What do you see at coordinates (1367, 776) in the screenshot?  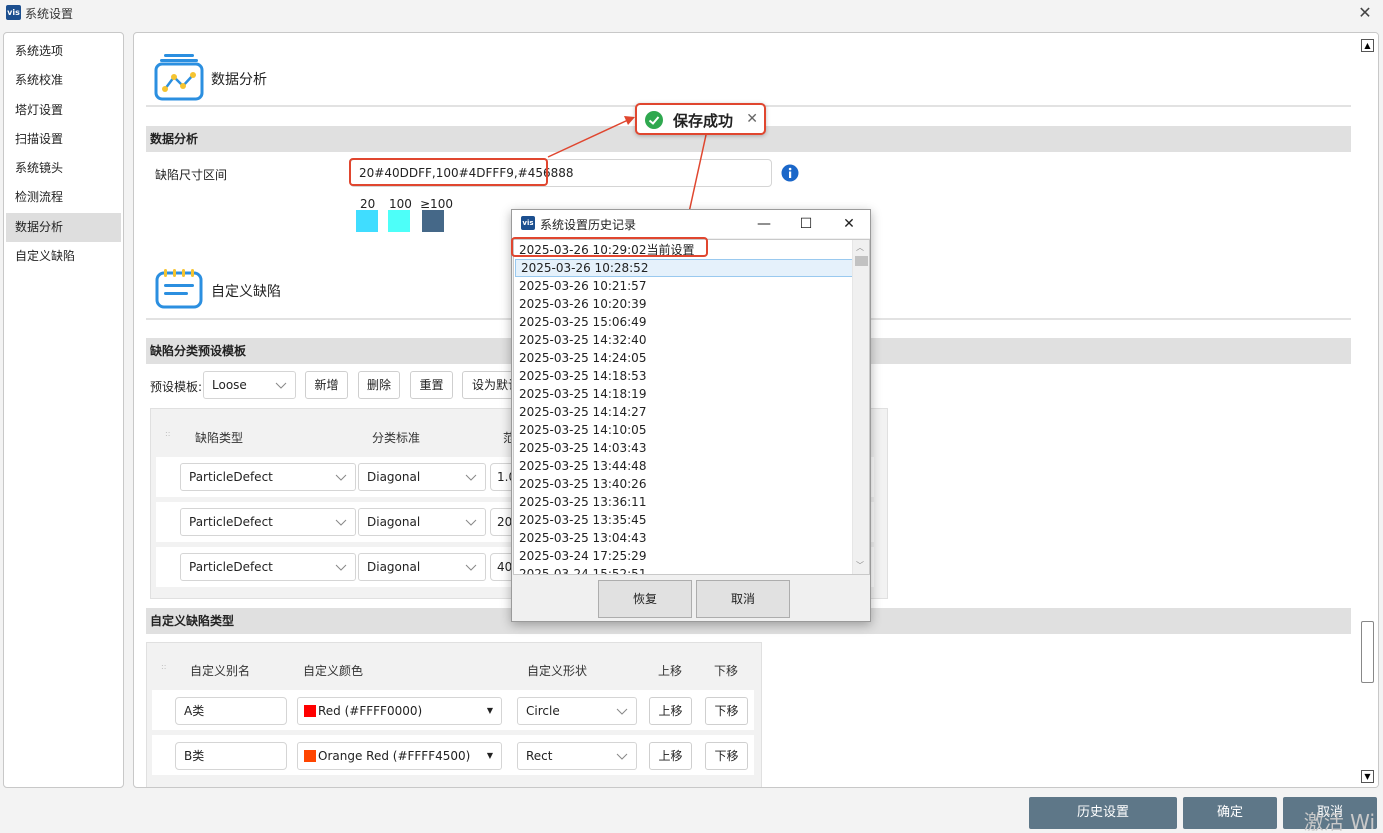 I see `scroll-down-icon: ▼` at bounding box center [1367, 776].